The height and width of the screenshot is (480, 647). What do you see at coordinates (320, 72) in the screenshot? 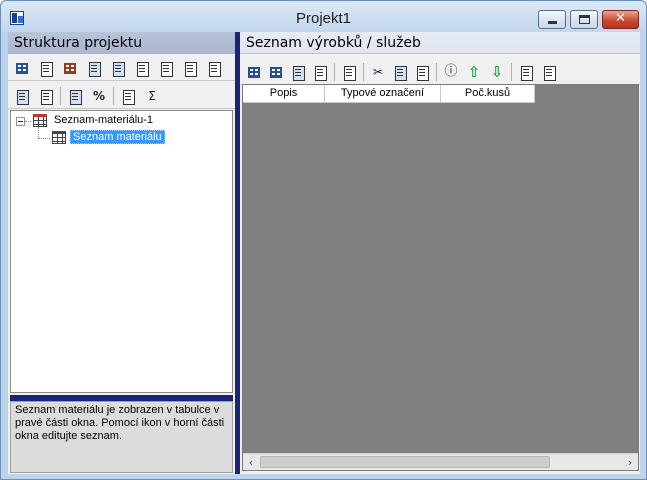
I see `delete-row-icon` at bounding box center [320, 72].